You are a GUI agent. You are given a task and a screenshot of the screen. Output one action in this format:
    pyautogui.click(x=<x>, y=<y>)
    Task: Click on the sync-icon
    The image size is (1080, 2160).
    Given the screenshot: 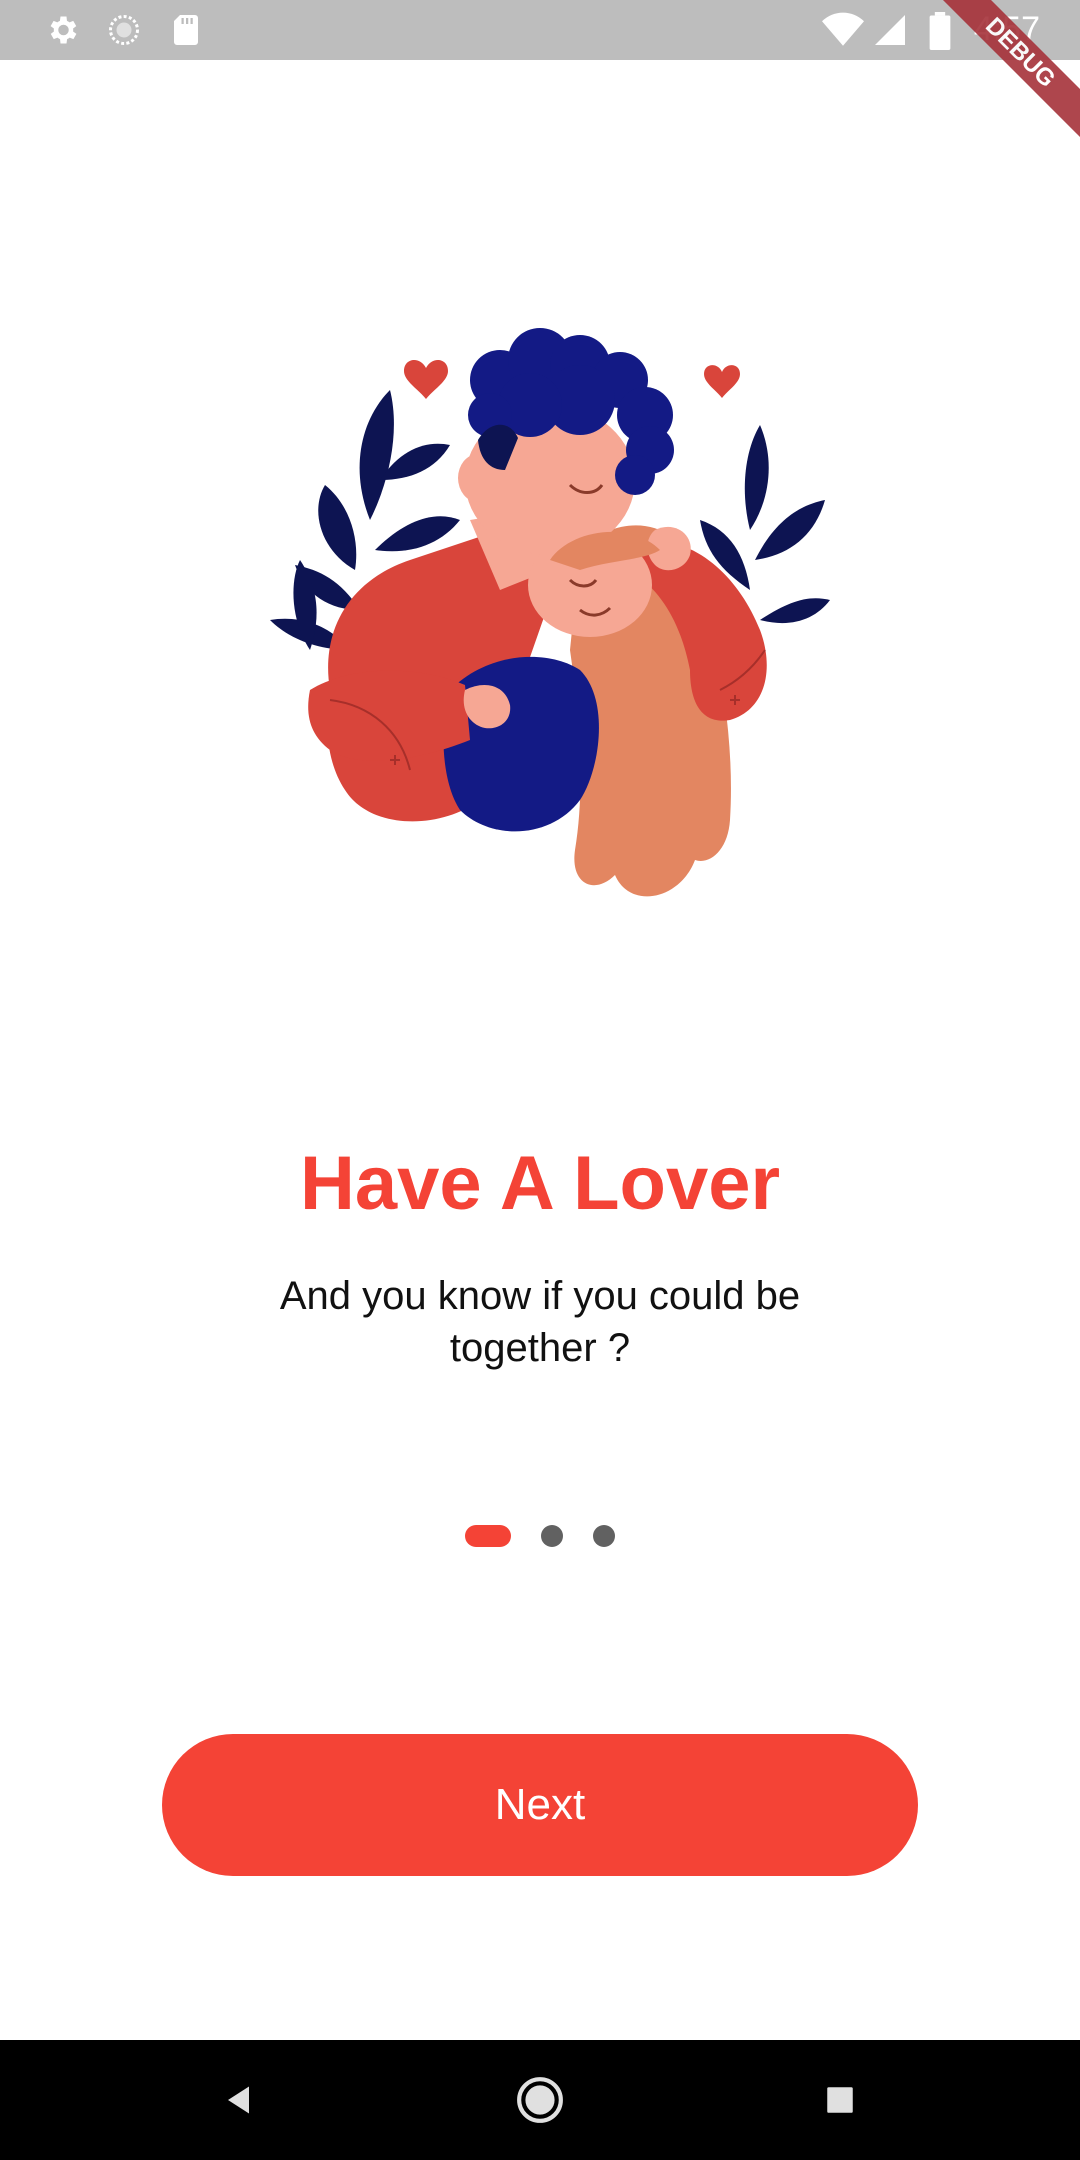 What is the action you would take?
    pyautogui.click(x=124, y=30)
    